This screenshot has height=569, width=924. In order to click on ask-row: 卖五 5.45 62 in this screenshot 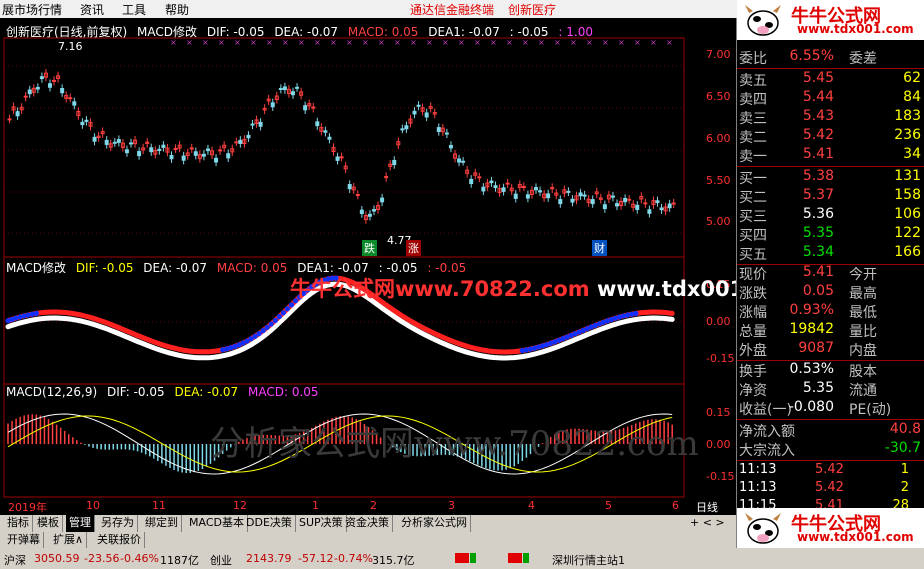, I will do `click(830, 79)`.